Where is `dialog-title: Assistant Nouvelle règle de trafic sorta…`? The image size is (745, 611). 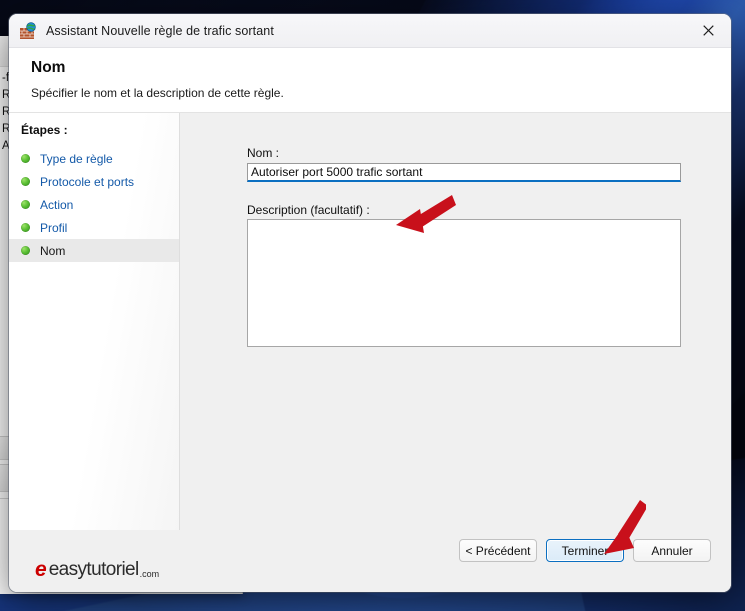
dialog-title: Assistant Nouvelle règle de trafic sorta… is located at coordinates (160, 30).